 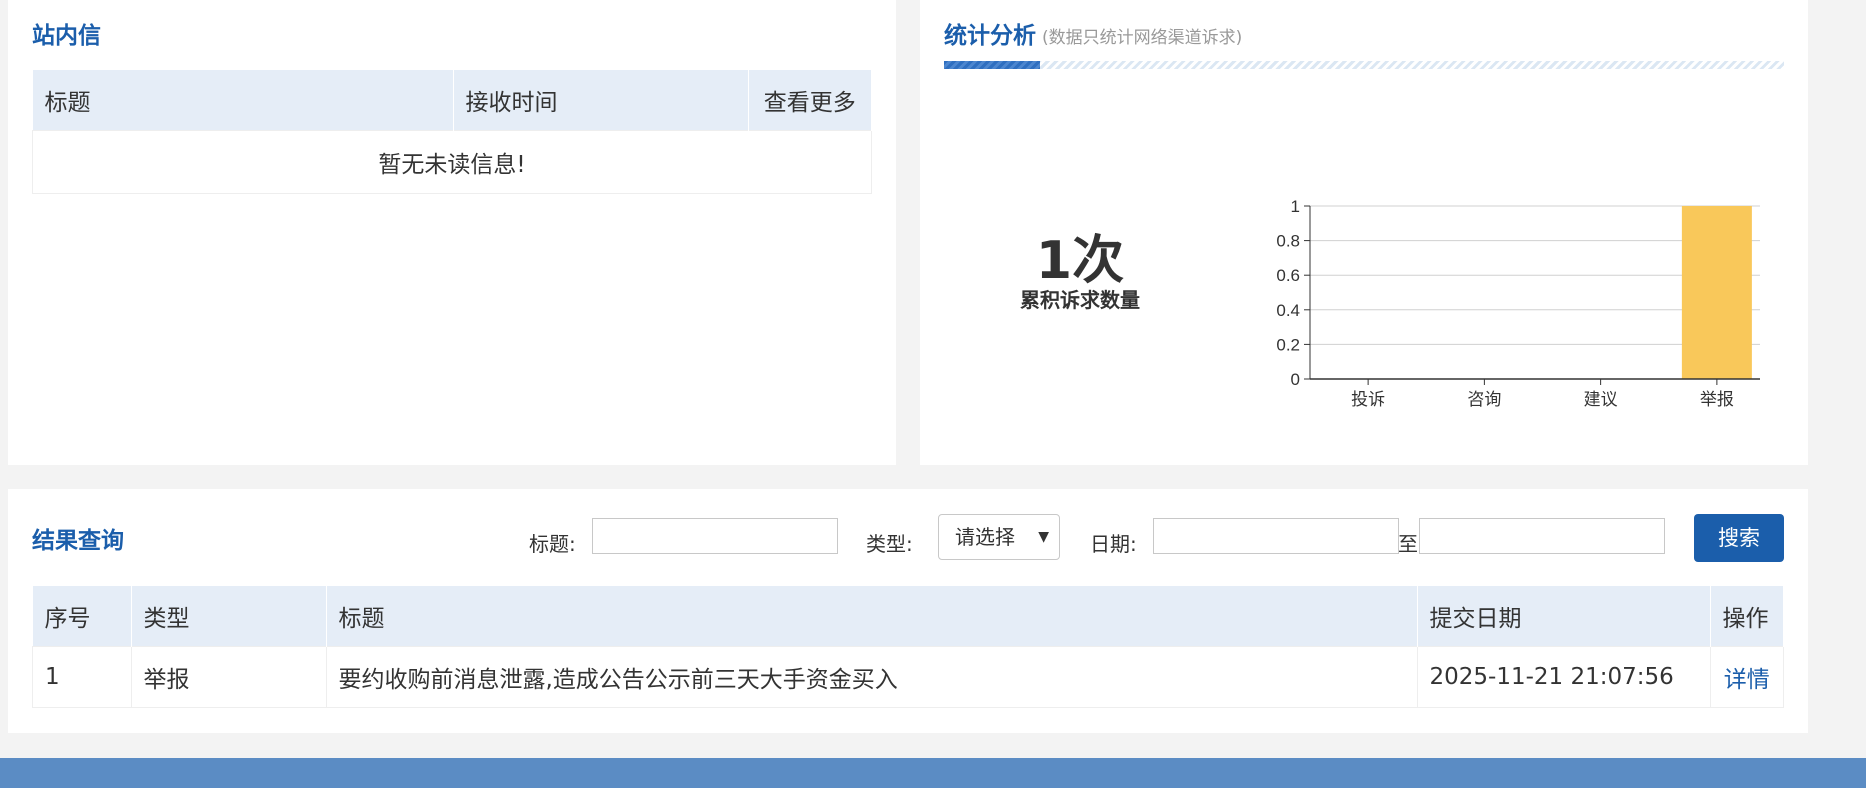 I want to click on results-header-row: 序号 类型 标题 提交日期 操作, so click(x=908, y=616).